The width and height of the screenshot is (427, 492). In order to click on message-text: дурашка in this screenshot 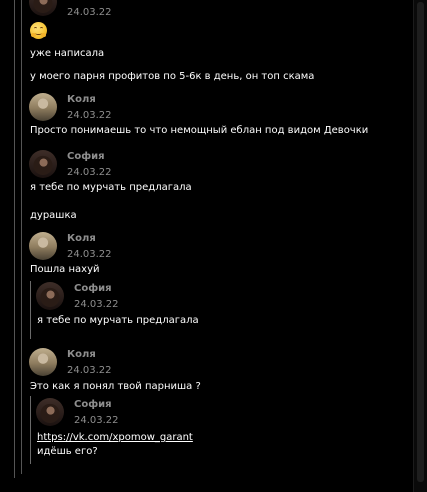, I will do `click(53, 215)`.